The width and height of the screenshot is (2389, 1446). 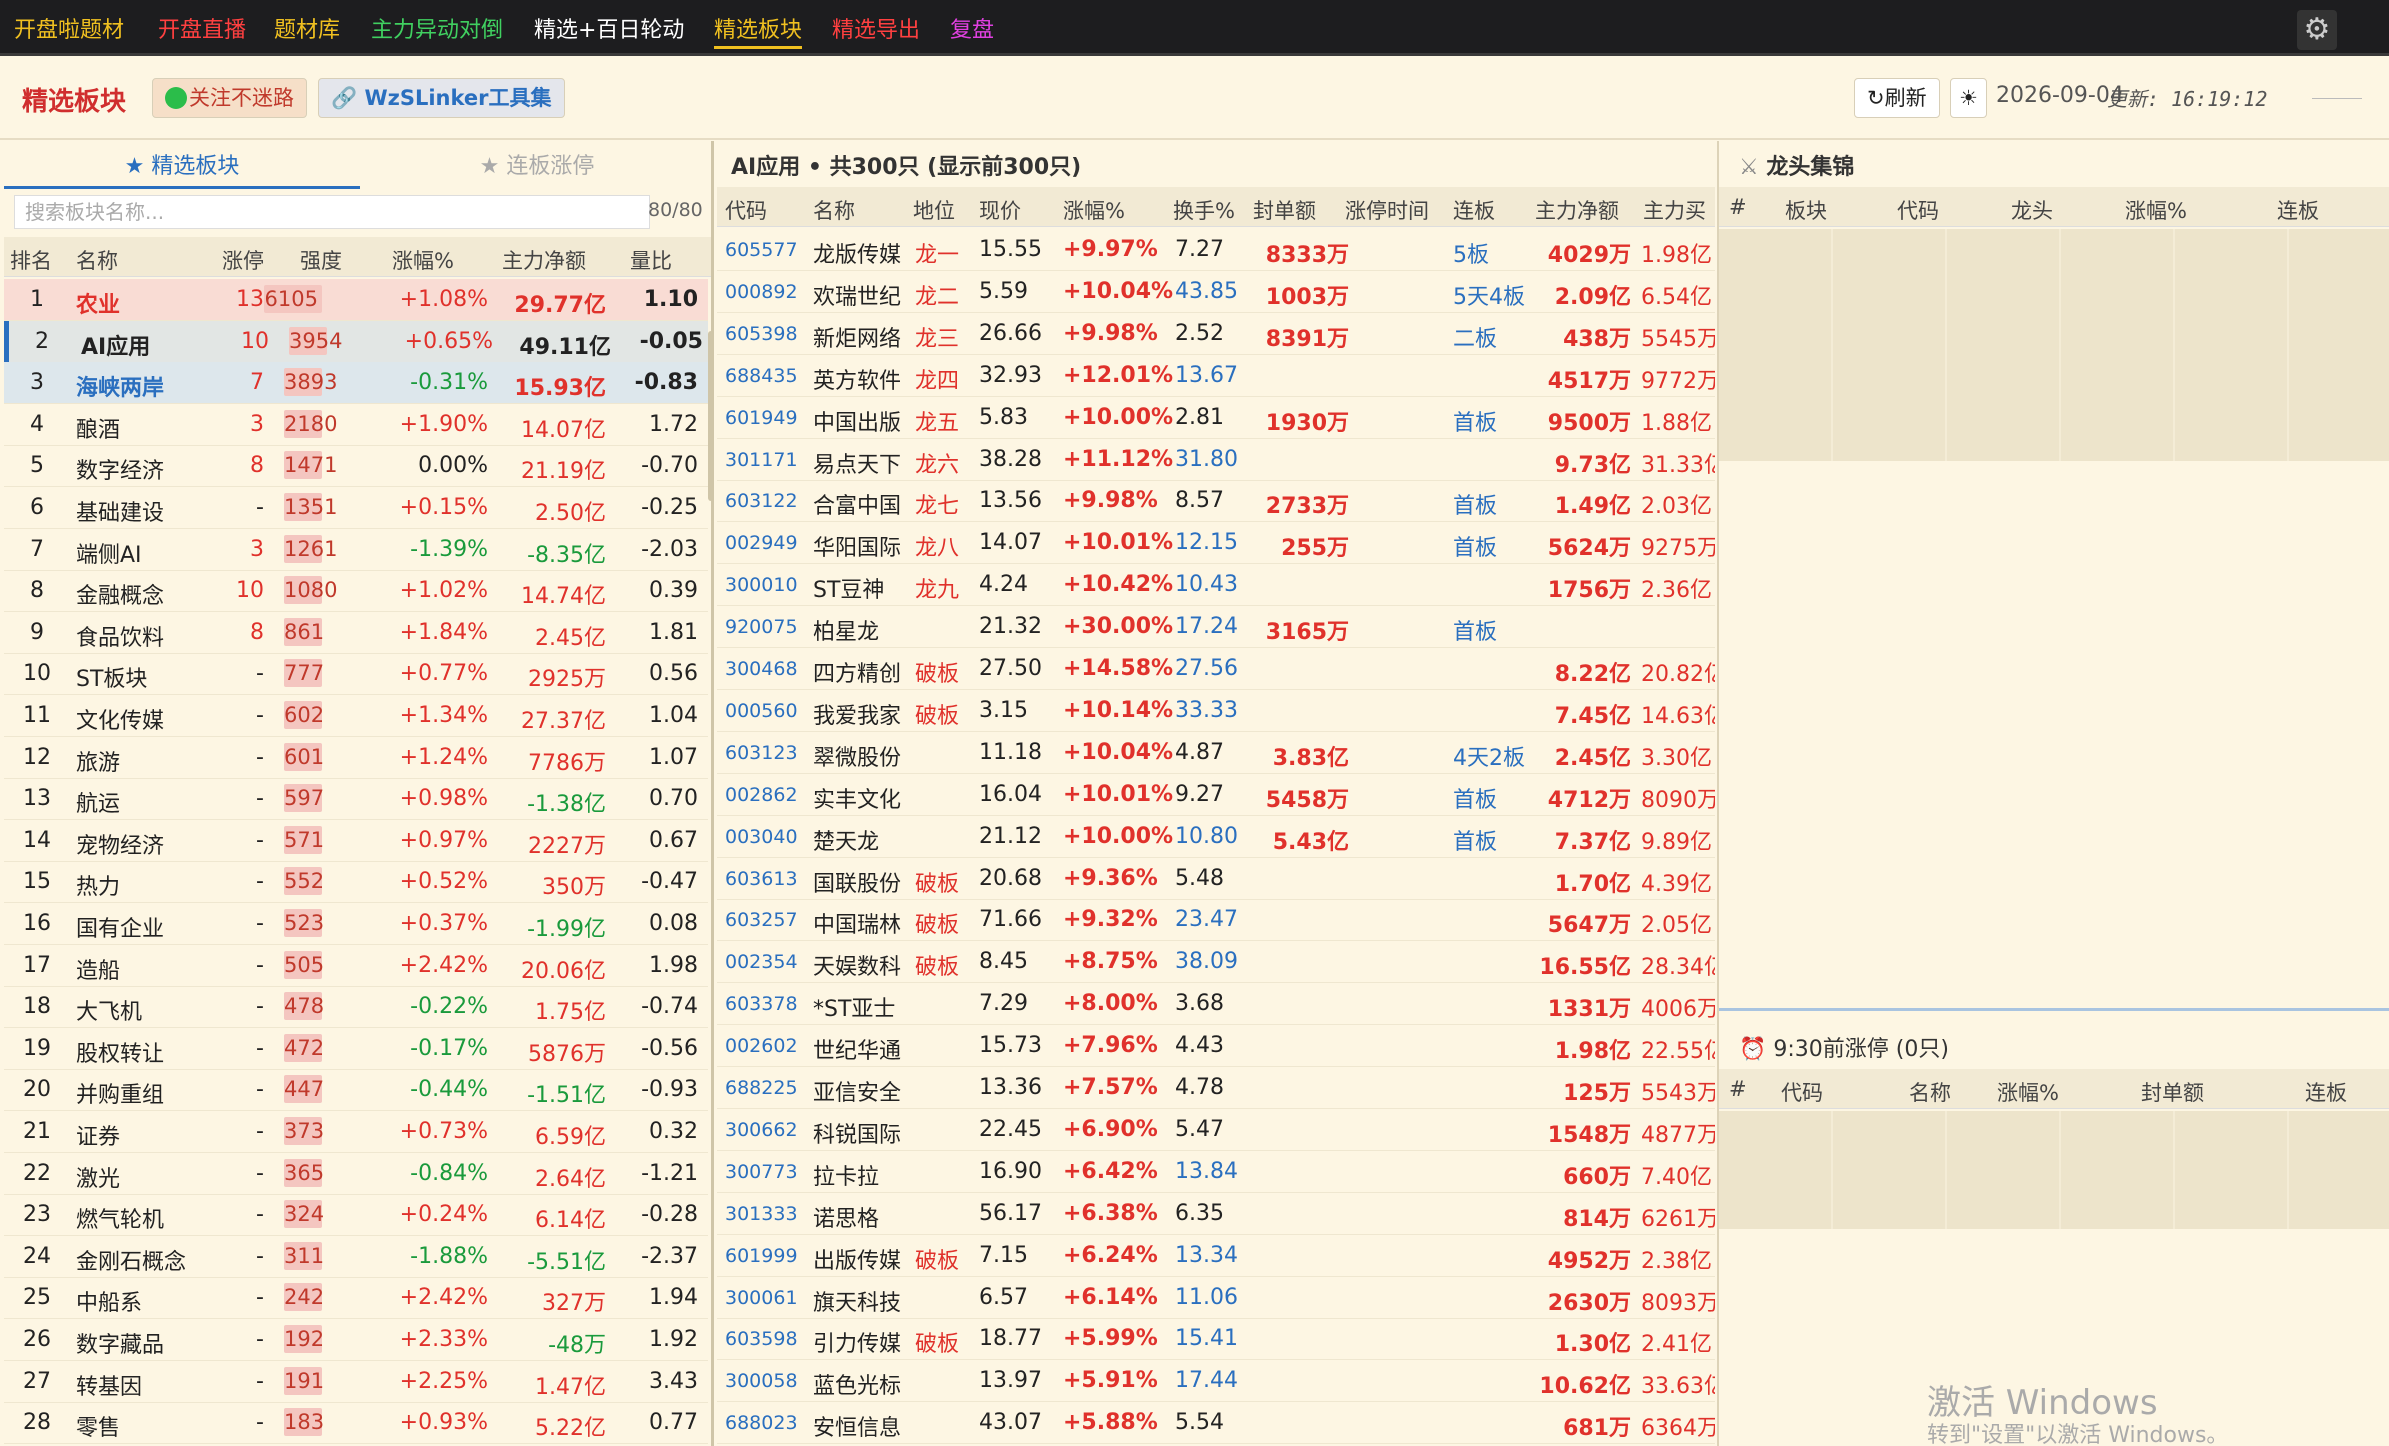 I want to click on col-chg2: 涨幅%, so click(x=2028, y=1092).